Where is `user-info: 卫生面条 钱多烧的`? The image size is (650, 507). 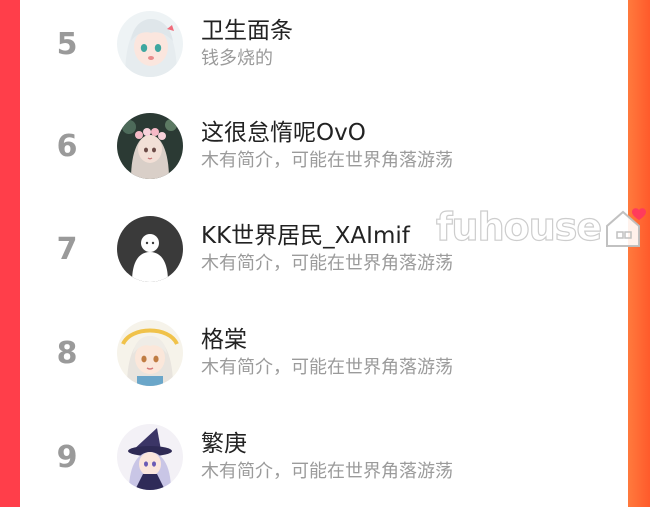 user-info: 卫生面条 钱多烧的 is located at coordinates (247, 44).